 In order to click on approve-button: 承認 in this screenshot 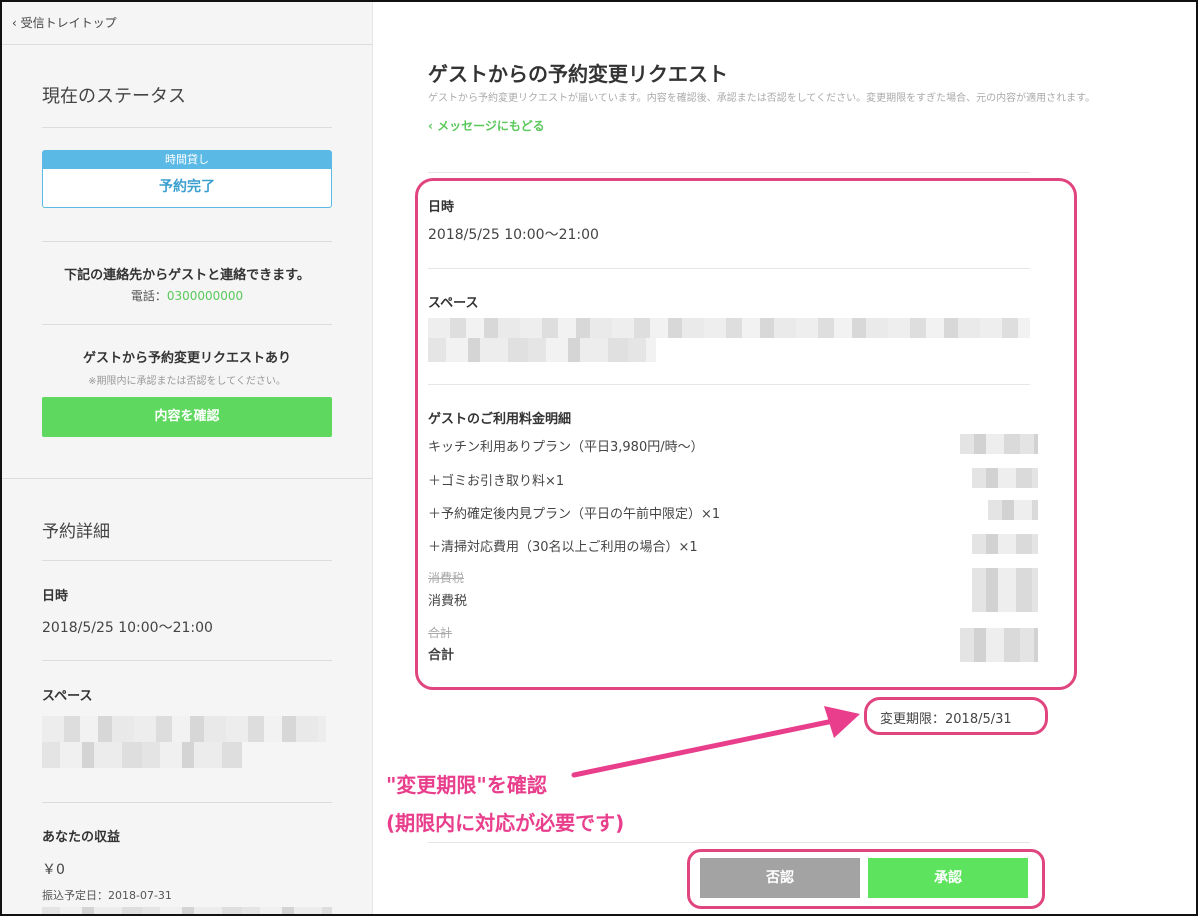, I will do `click(948, 878)`.